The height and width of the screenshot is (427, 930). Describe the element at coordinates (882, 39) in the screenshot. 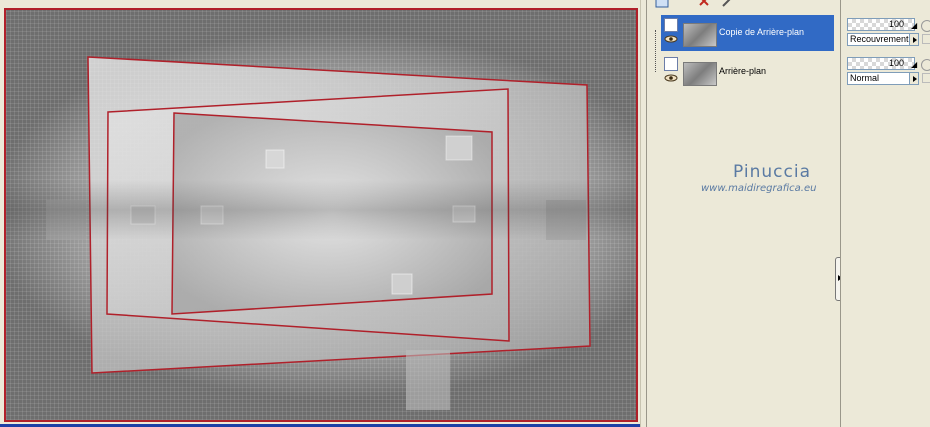

I see `blend-mode-select: Recouvrement` at that location.